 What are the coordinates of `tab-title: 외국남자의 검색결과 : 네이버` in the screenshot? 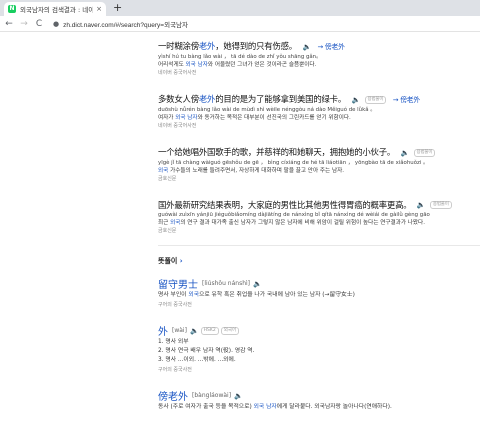 It's located at (57, 10).